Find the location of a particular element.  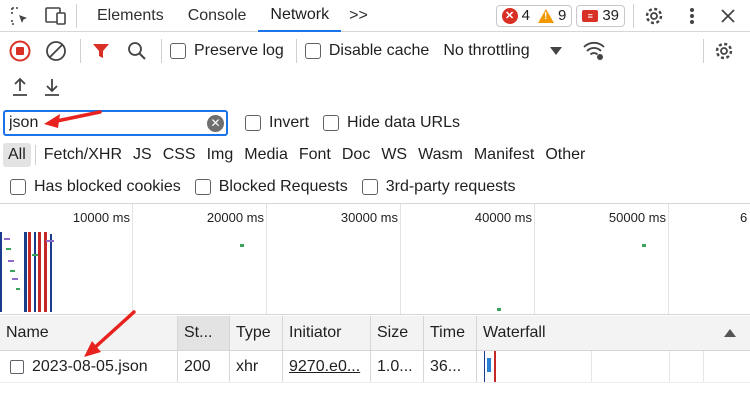

devtools-tab-bar: Elements Console Network >> ✕ 4 9 ≡ 39 is located at coordinates (375, 16).